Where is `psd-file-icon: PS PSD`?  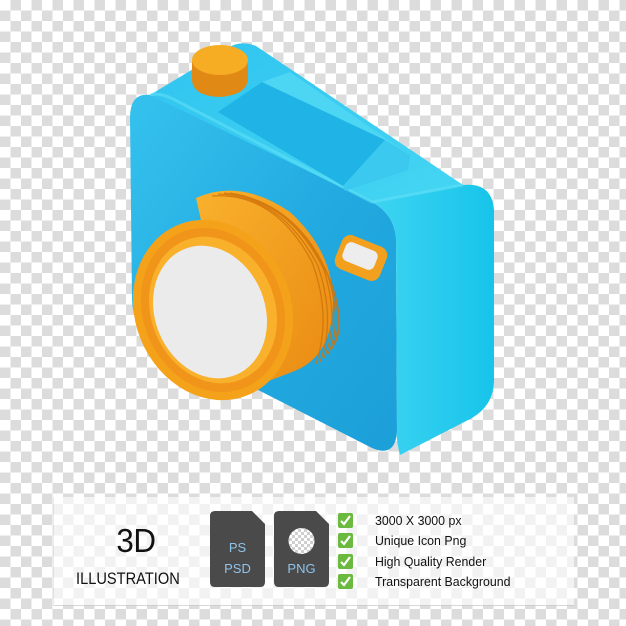
psd-file-icon: PS PSD is located at coordinates (237, 549).